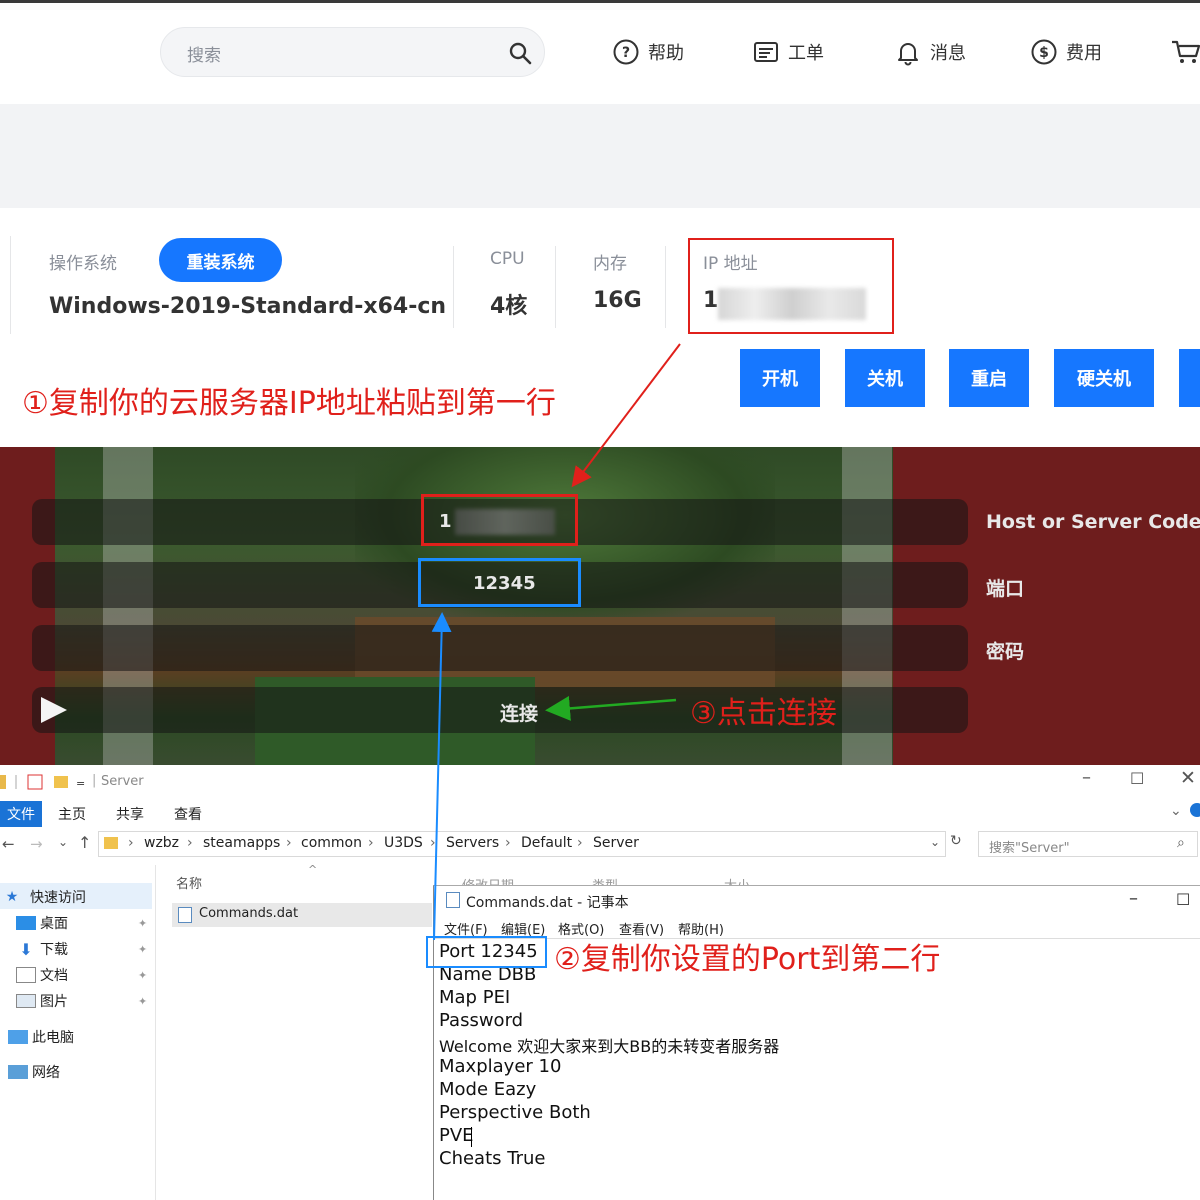 Image resolution: width=1200 pixels, height=1200 pixels. What do you see at coordinates (626, 415) in the screenshot?
I see `arrow-ip-to-host` at bounding box center [626, 415].